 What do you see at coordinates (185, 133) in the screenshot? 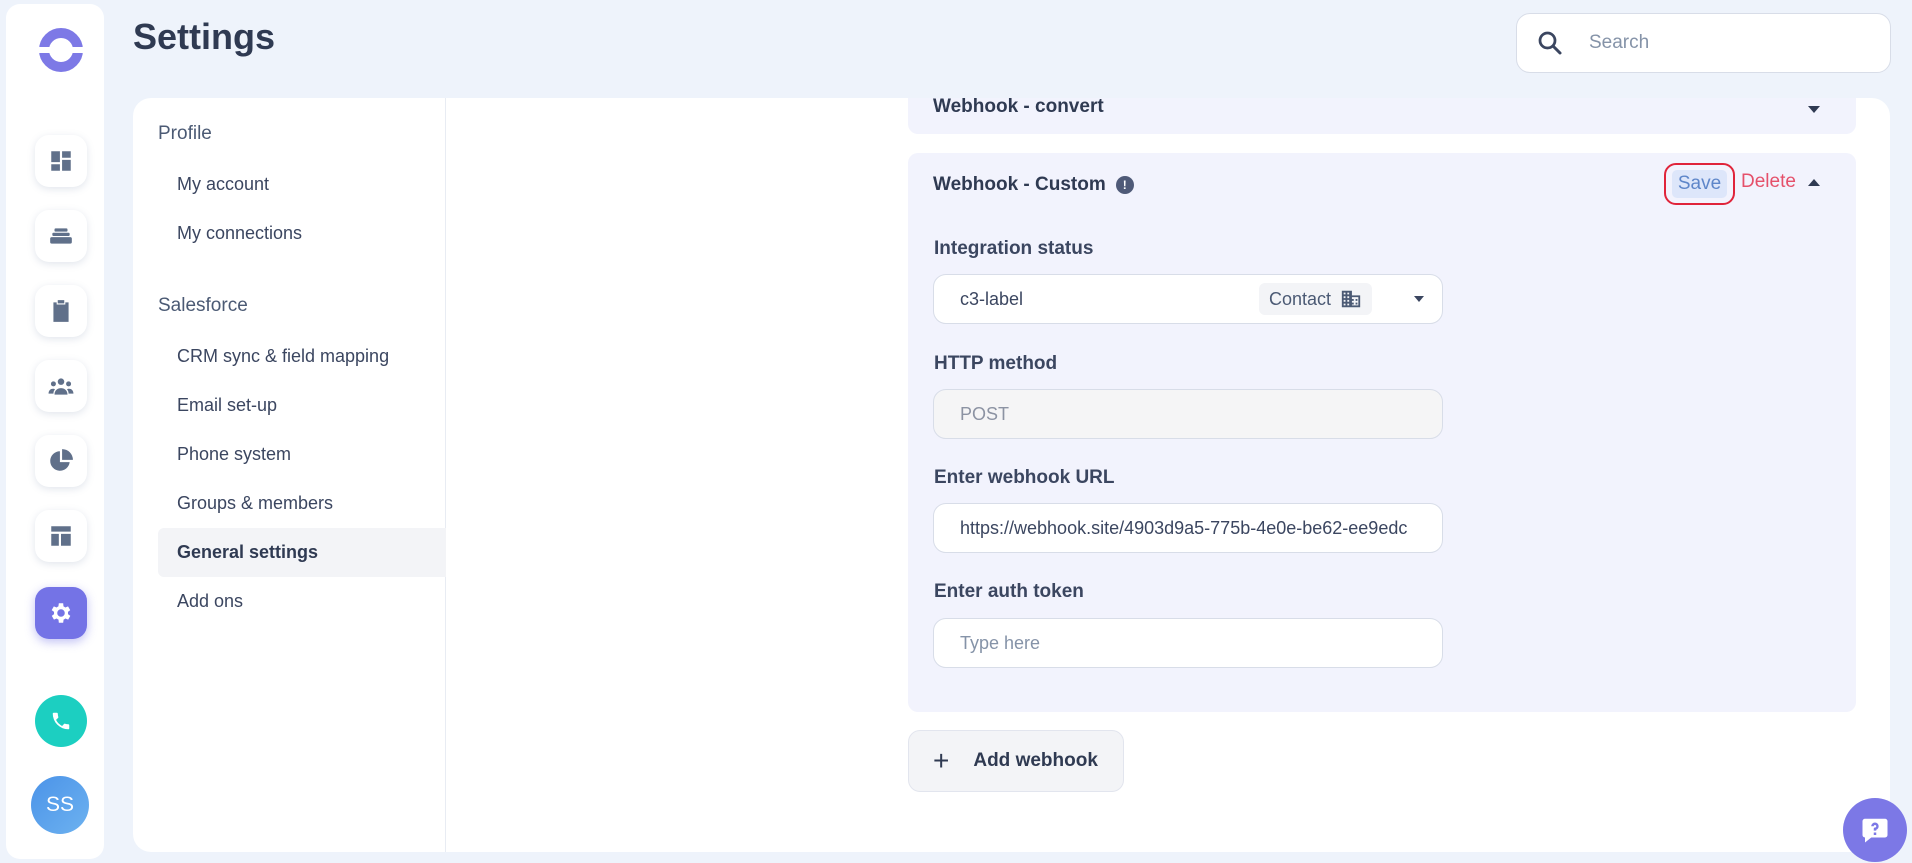
I see `nav-section-profile: Profile` at bounding box center [185, 133].